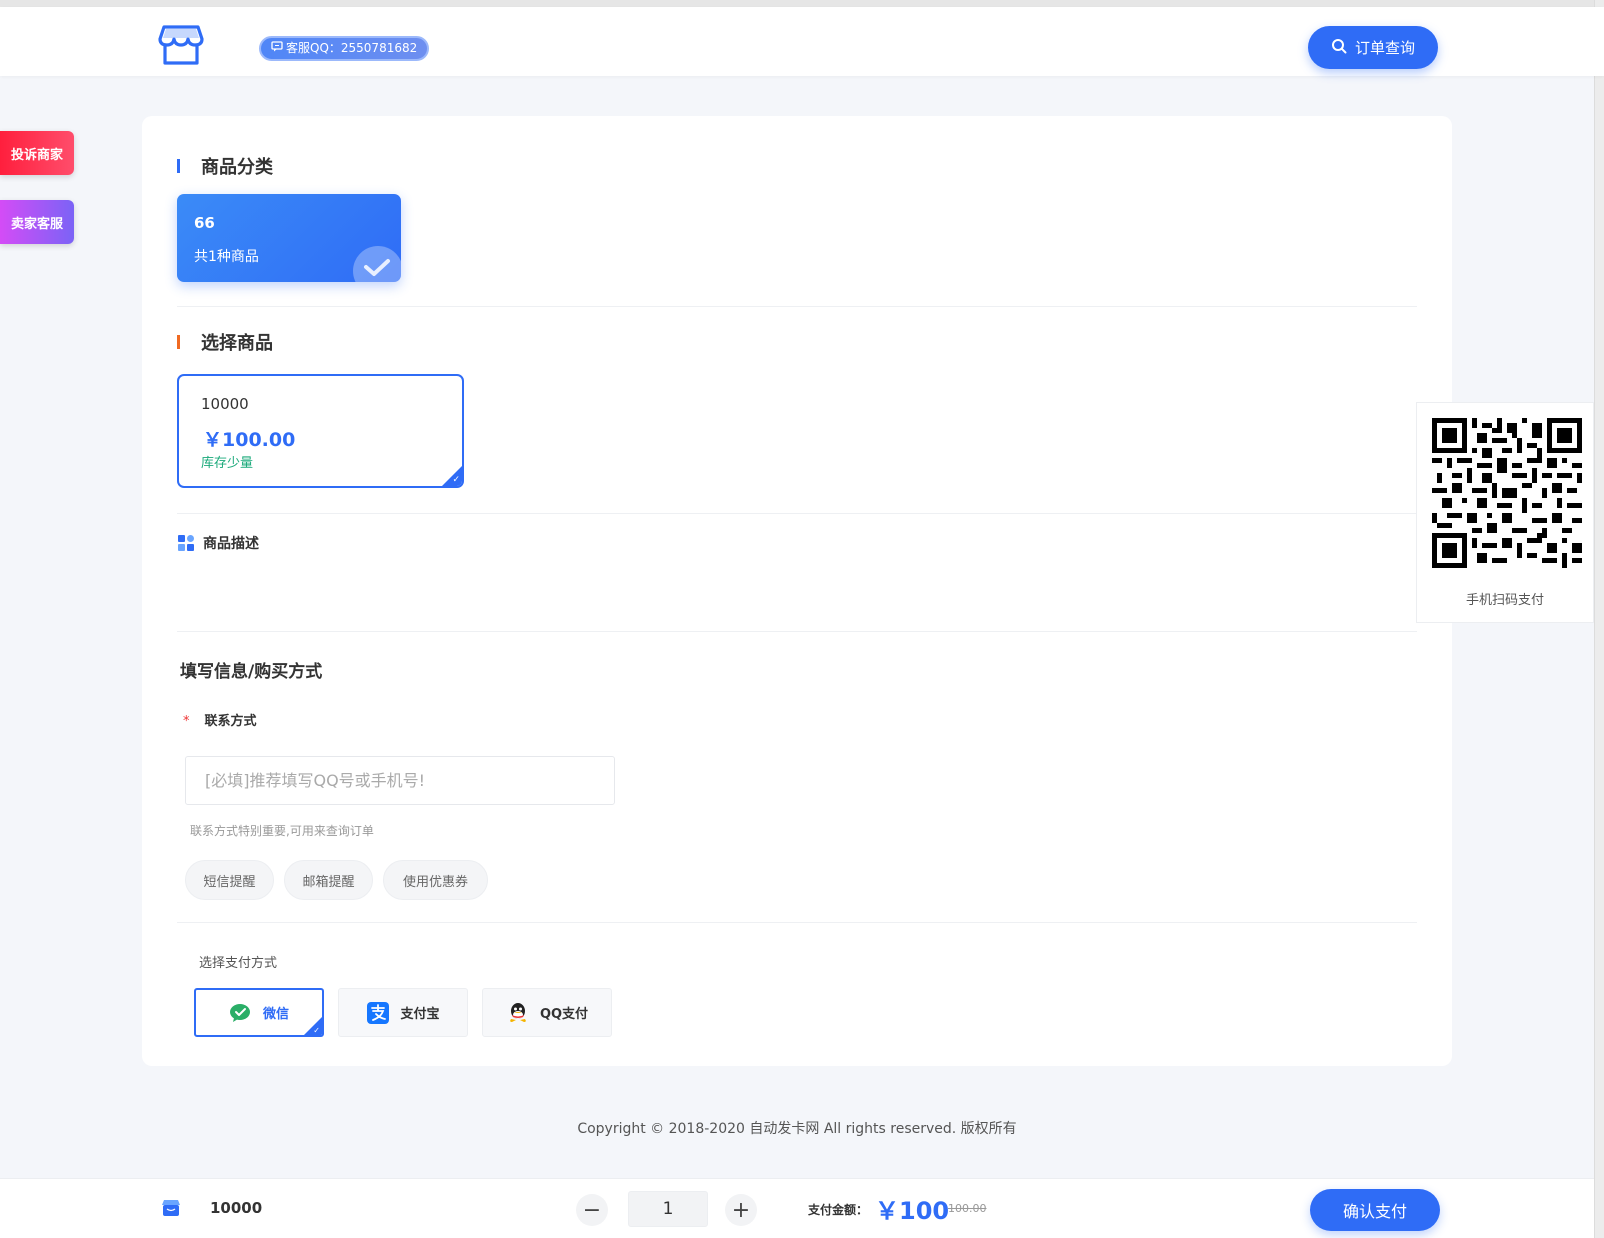 This screenshot has height=1238, width=1604. Describe the element at coordinates (241, 1013) in the screenshot. I see `wechat-icon` at that location.